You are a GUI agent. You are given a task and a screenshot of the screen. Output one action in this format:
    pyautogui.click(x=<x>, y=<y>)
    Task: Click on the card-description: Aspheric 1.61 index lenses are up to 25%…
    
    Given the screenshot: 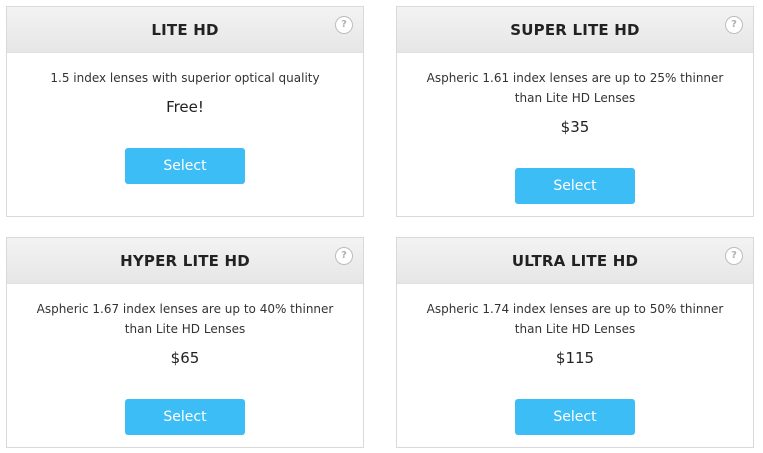 What is the action you would take?
    pyautogui.click(x=575, y=88)
    